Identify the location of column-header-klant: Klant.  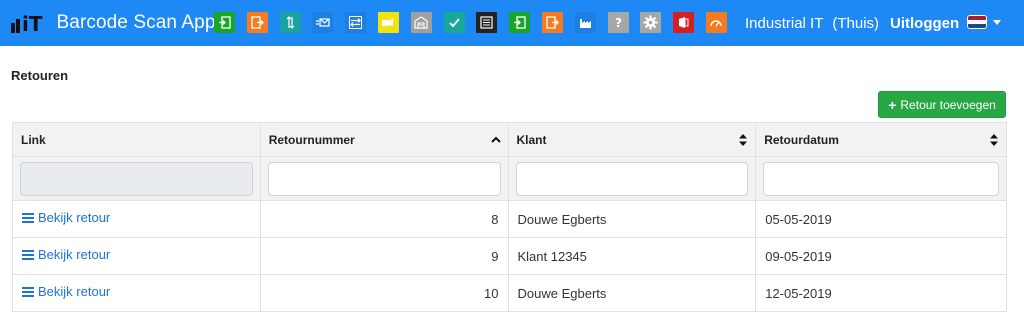
(632, 139).